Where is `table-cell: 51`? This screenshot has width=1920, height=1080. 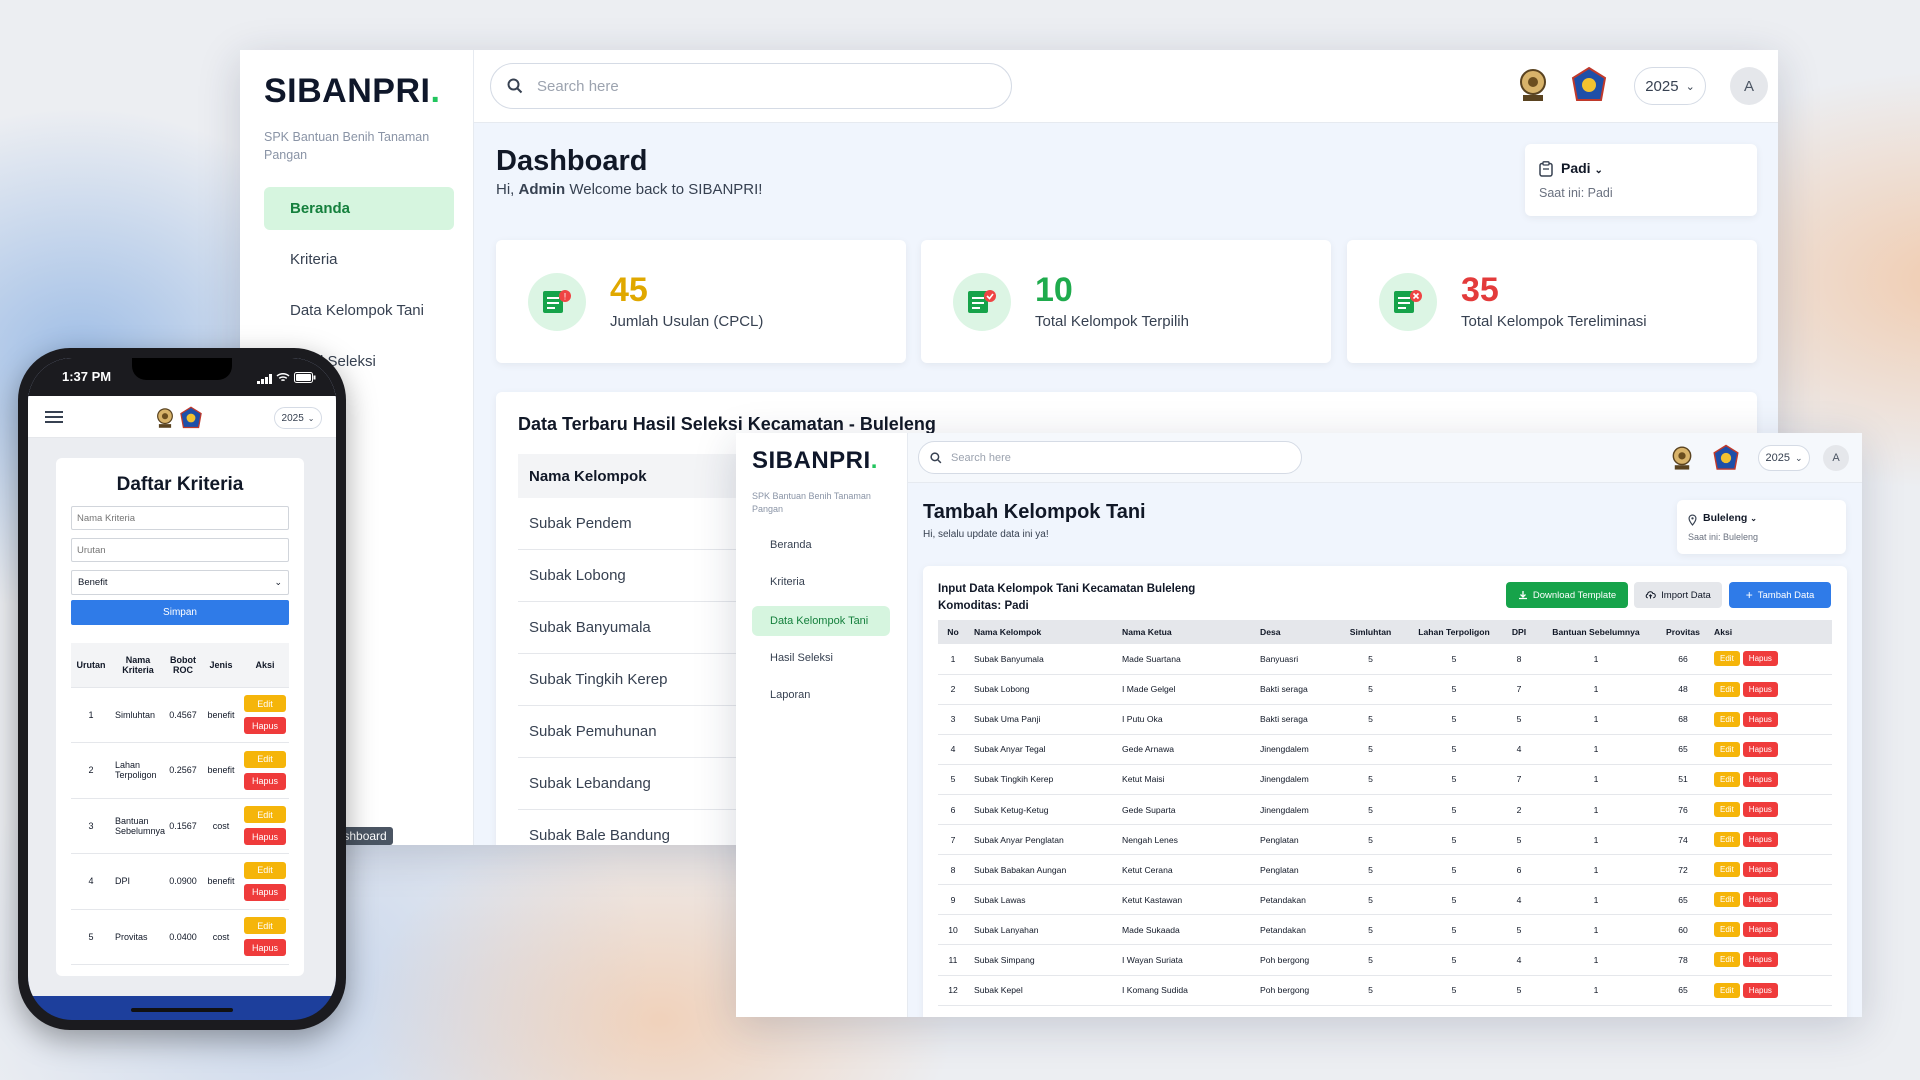 table-cell: 51 is located at coordinates (1683, 779).